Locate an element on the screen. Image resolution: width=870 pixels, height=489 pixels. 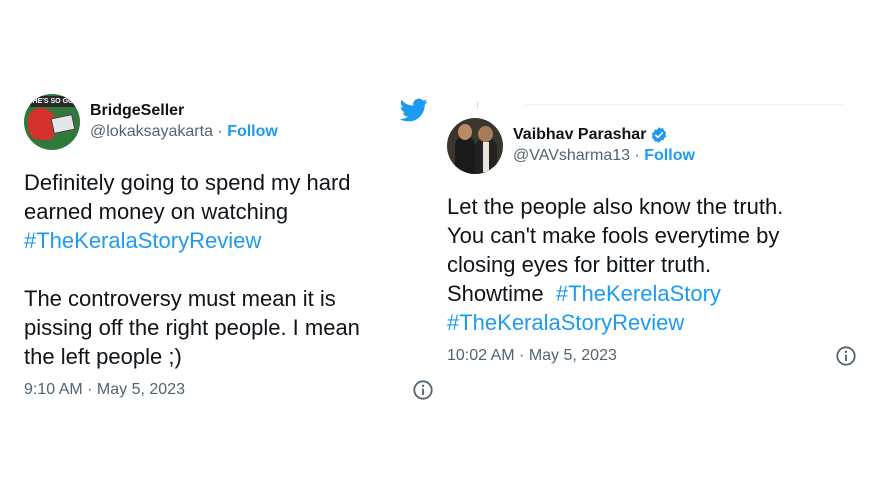
user-handle: @VAVsharma13 is located at coordinates (571, 155).